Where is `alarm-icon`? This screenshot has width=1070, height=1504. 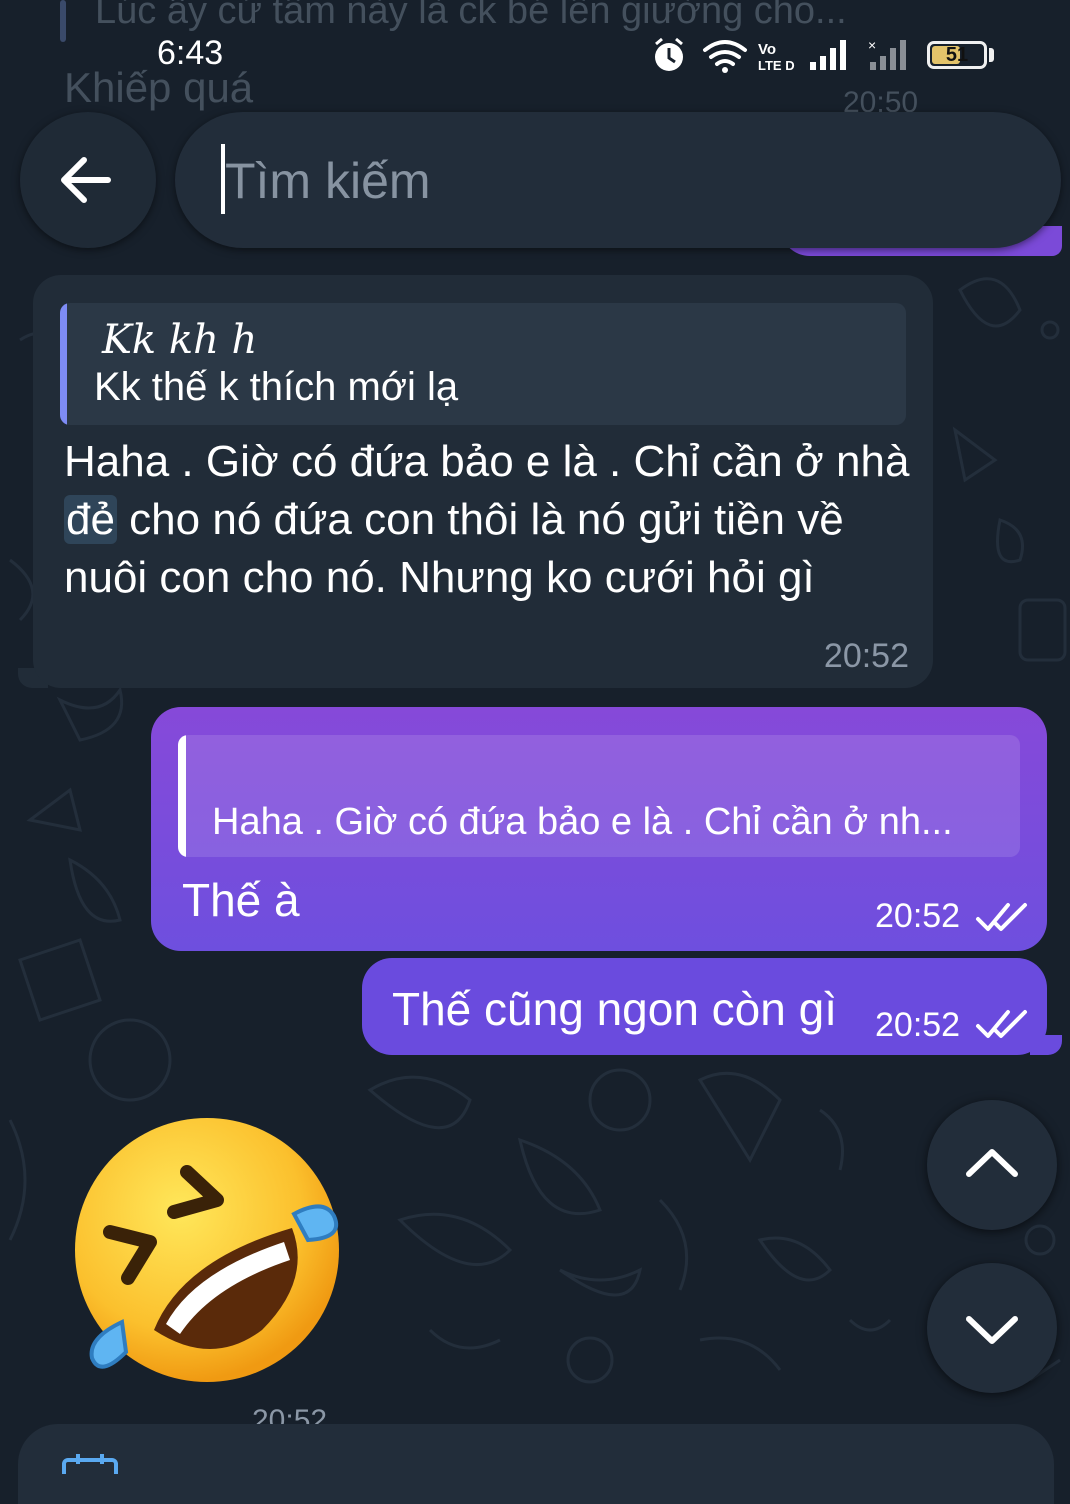 alarm-icon is located at coordinates (669, 54).